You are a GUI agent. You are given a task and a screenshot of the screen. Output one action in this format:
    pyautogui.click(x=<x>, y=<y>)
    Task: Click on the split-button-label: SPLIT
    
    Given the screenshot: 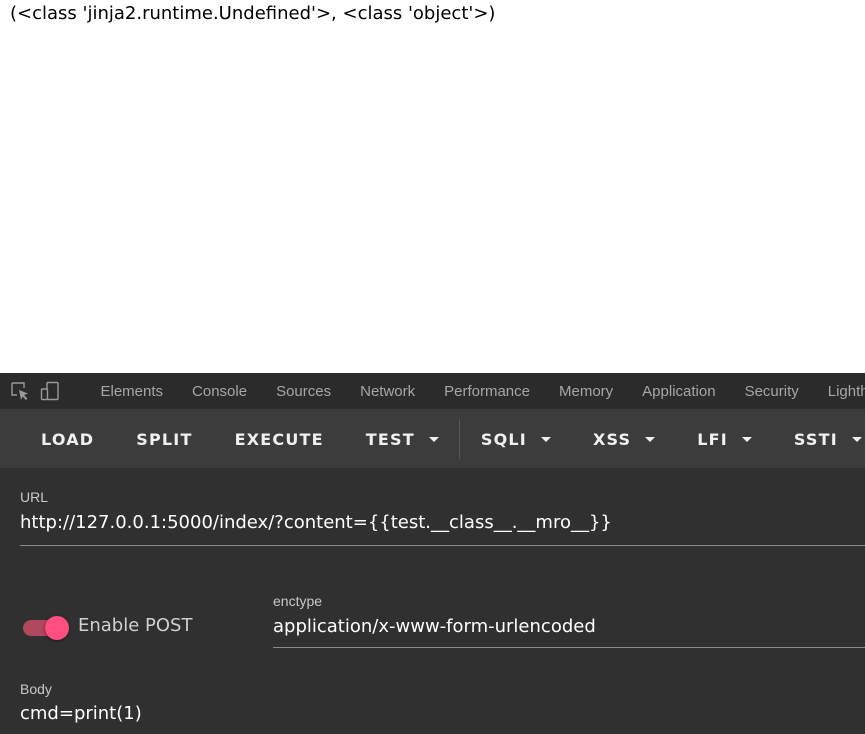 What is the action you would take?
    pyautogui.click(x=164, y=439)
    